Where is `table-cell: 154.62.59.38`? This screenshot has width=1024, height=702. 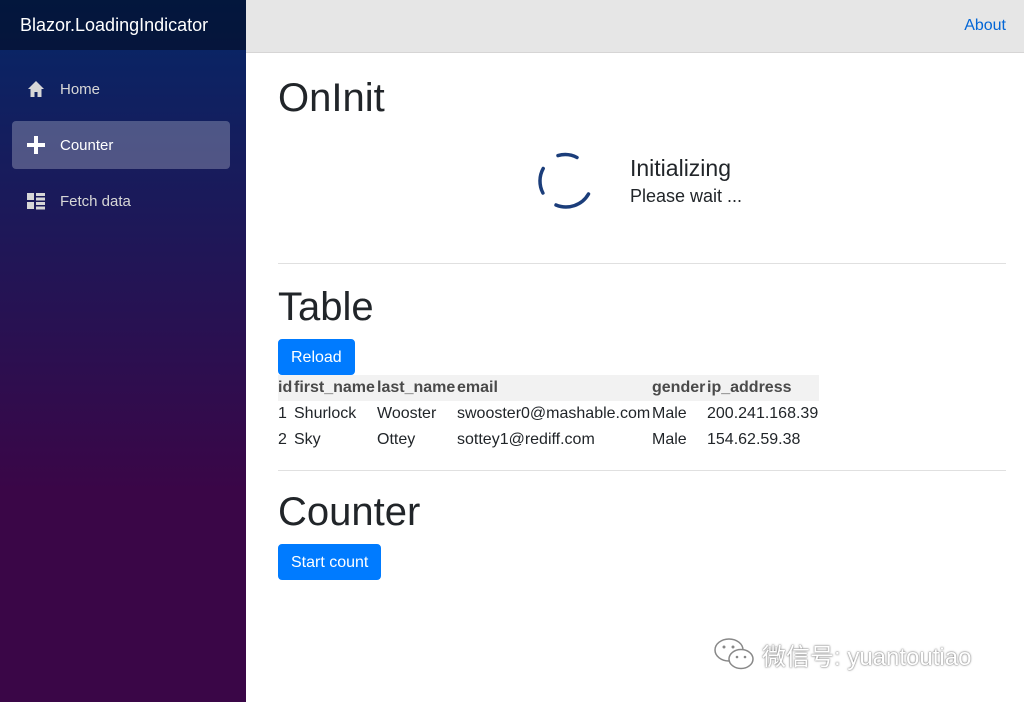 table-cell: 154.62.59.38 is located at coordinates (754, 439).